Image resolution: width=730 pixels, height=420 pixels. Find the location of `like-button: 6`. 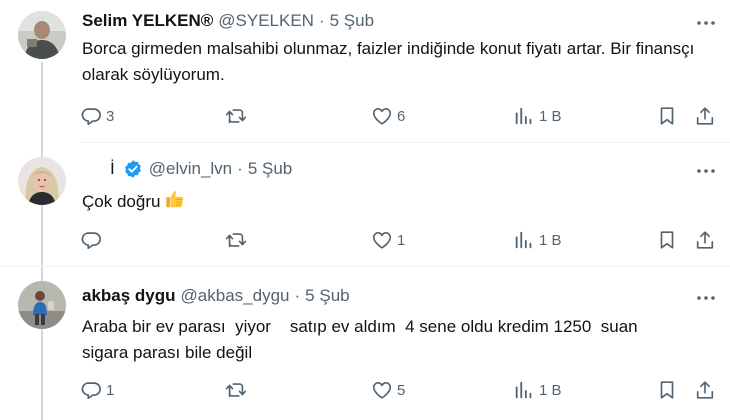

like-button: 6 is located at coordinates (388, 116).